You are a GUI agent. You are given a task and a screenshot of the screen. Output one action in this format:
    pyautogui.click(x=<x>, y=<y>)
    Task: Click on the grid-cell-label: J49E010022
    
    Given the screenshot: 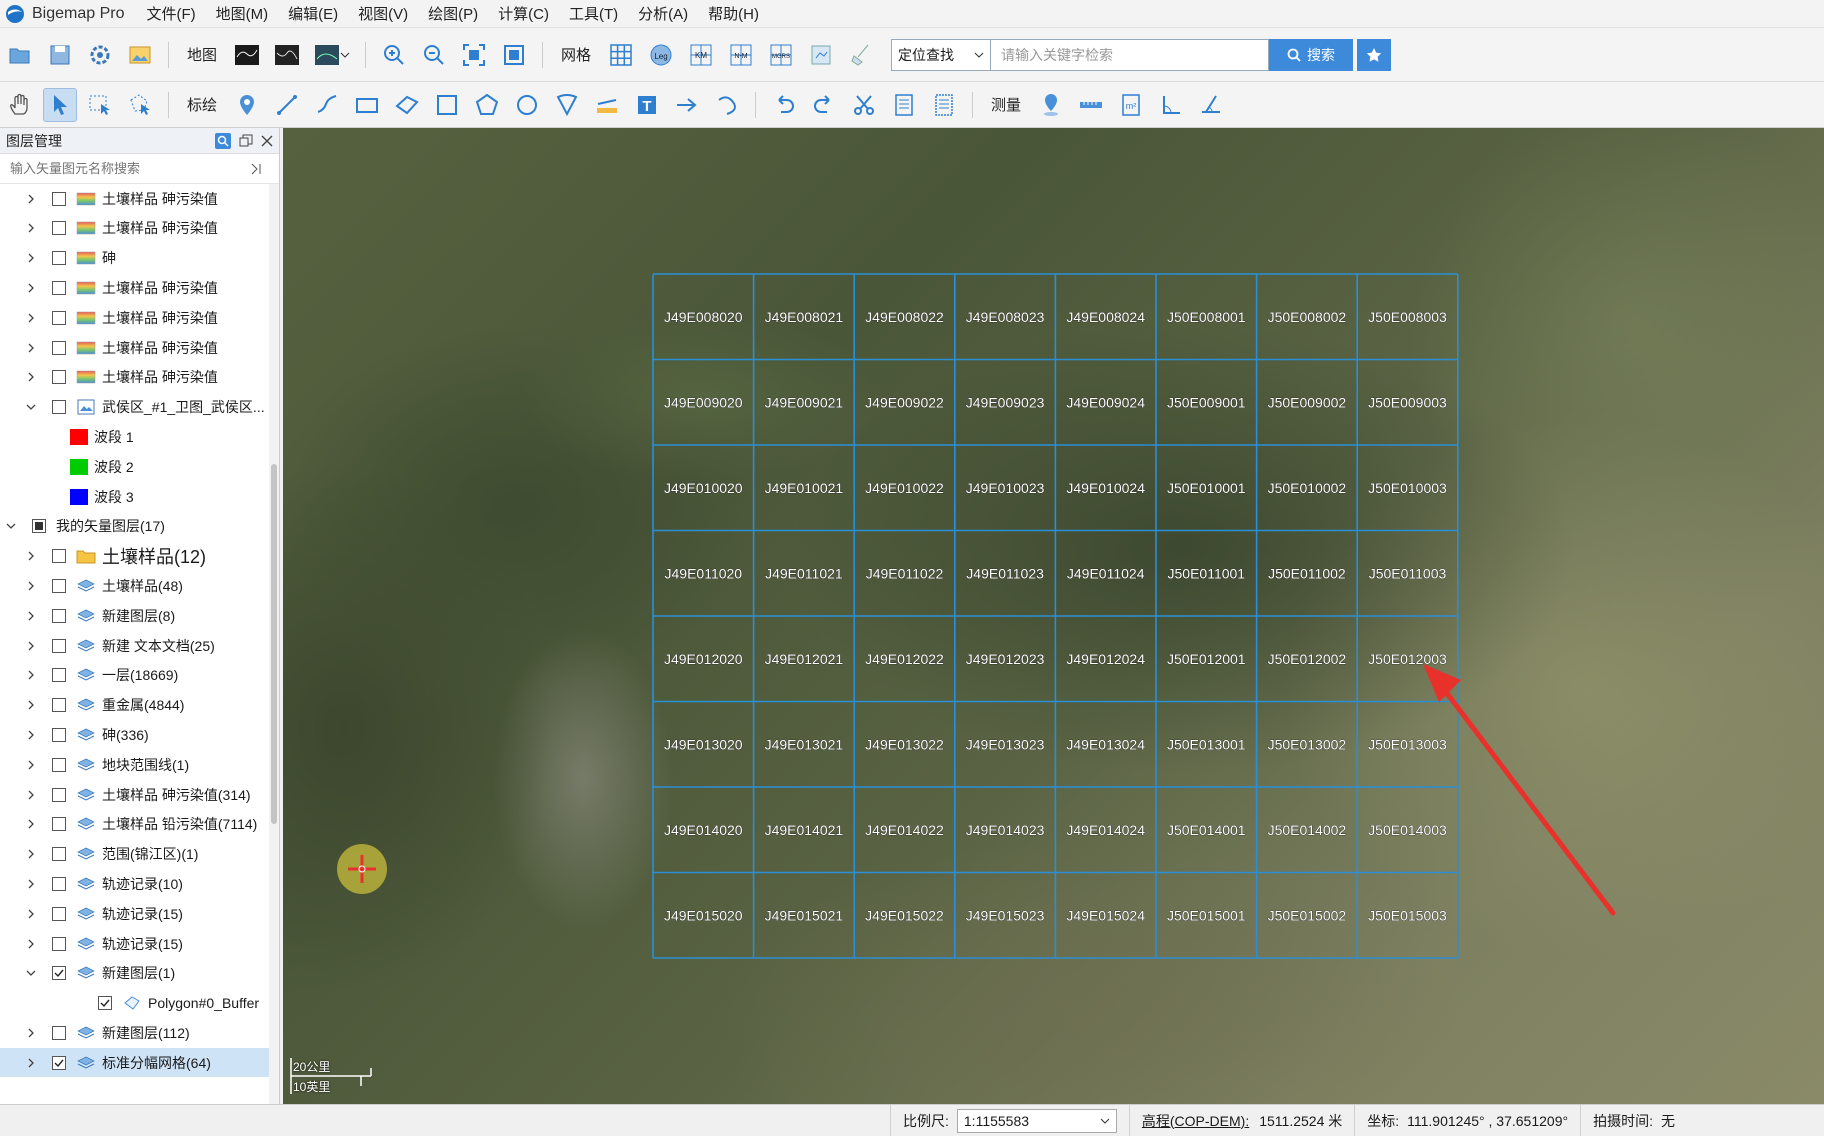 What is the action you would take?
    pyautogui.click(x=904, y=487)
    